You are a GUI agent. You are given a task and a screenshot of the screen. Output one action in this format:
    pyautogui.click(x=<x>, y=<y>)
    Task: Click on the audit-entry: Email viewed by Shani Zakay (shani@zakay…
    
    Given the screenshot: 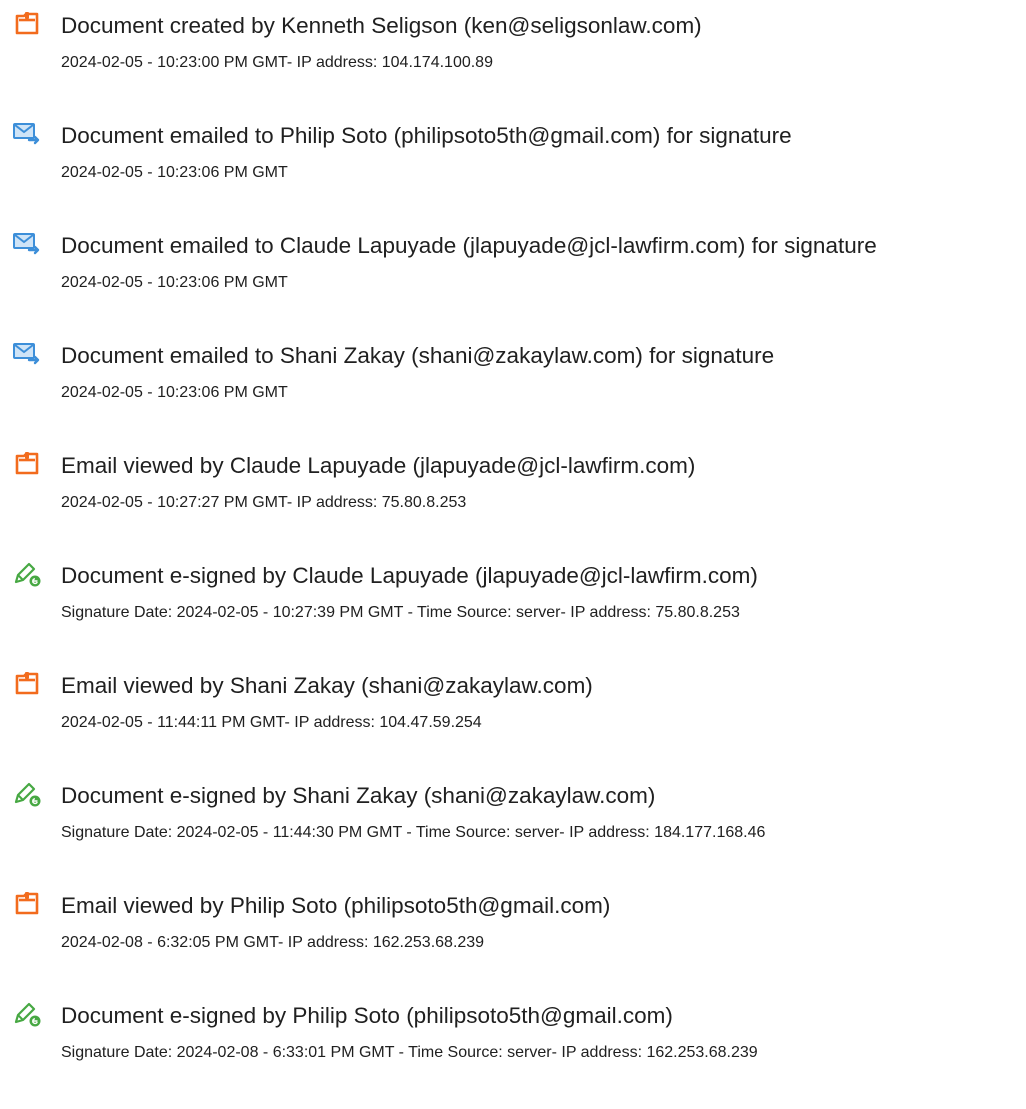 What is the action you would take?
    pyautogui.click(x=513, y=710)
    